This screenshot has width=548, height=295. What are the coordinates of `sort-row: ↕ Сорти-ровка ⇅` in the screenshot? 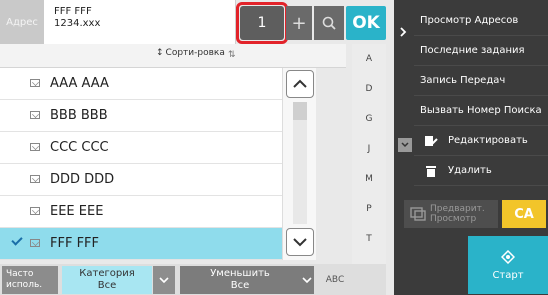 It's located at (173, 56).